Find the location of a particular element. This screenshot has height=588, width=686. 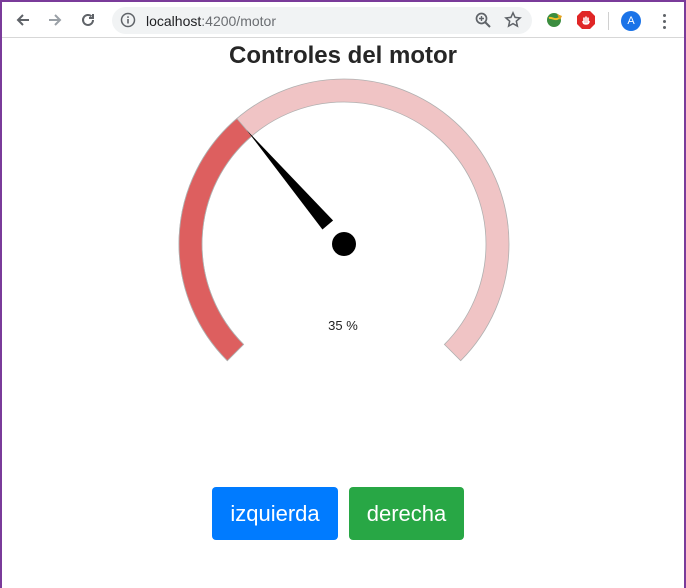

gauge-needle is located at coordinates (290, 179).